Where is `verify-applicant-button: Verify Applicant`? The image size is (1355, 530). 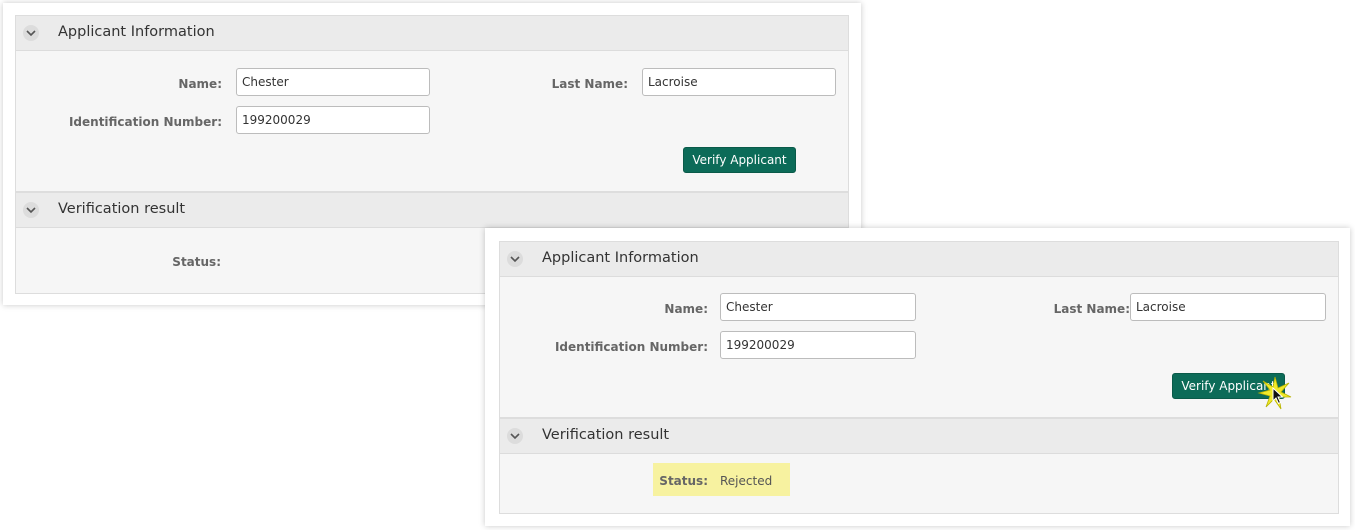 verify-applicant-button: Verify Applicant is located at coordinates (739, 160).